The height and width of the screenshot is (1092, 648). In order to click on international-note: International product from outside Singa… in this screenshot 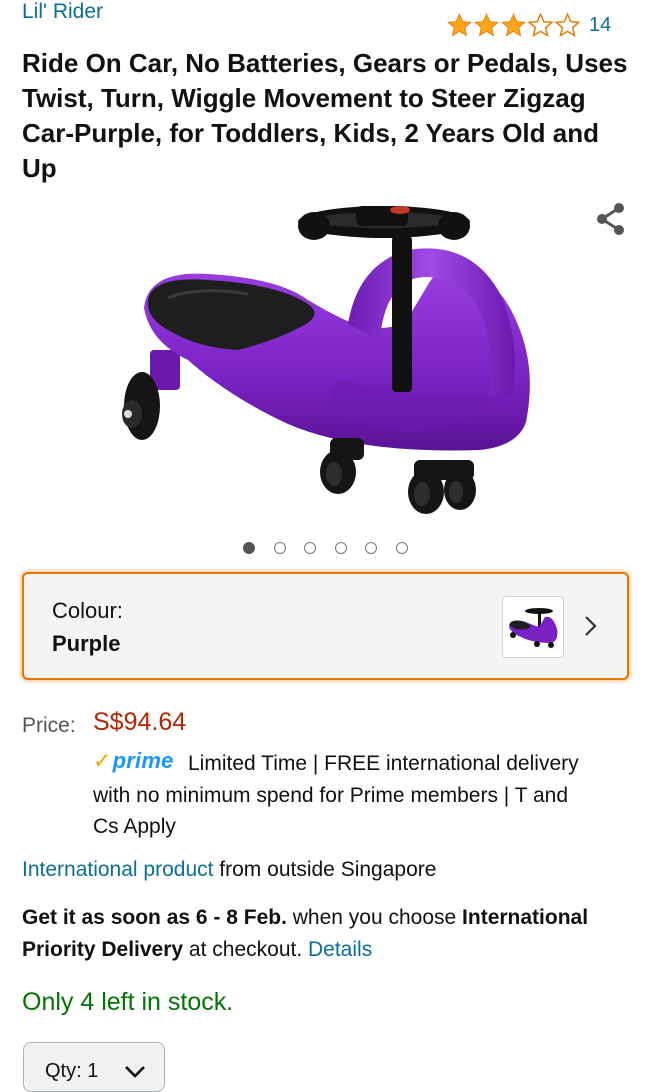, I will do `click(229, 870)`.